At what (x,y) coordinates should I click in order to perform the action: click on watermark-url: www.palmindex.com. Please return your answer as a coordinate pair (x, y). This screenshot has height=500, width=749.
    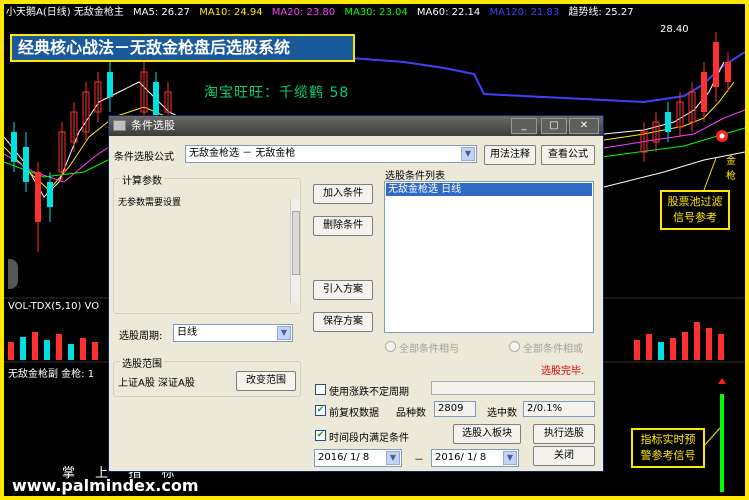
    Looking at the image, I should click on (105, 485).